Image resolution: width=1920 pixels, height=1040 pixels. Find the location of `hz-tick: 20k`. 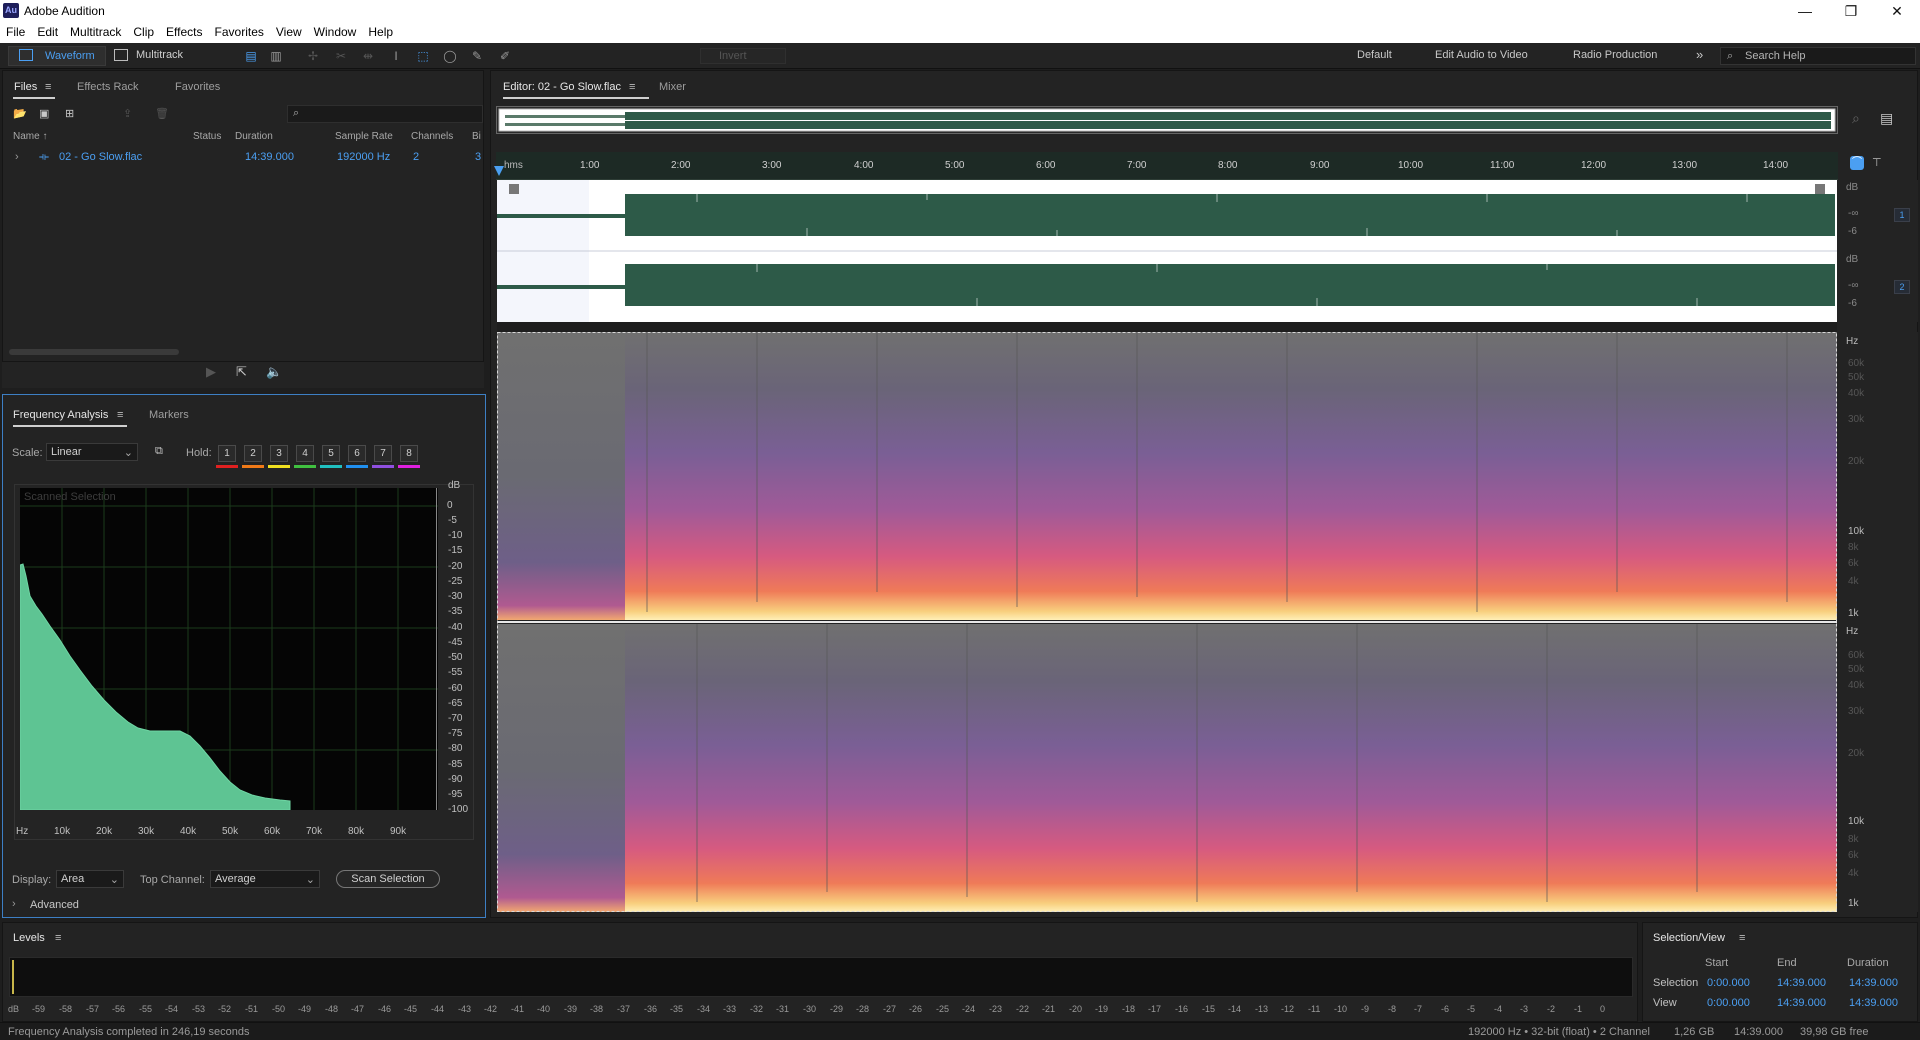

hz-tick: 20k is located at coordinates (104, 831).